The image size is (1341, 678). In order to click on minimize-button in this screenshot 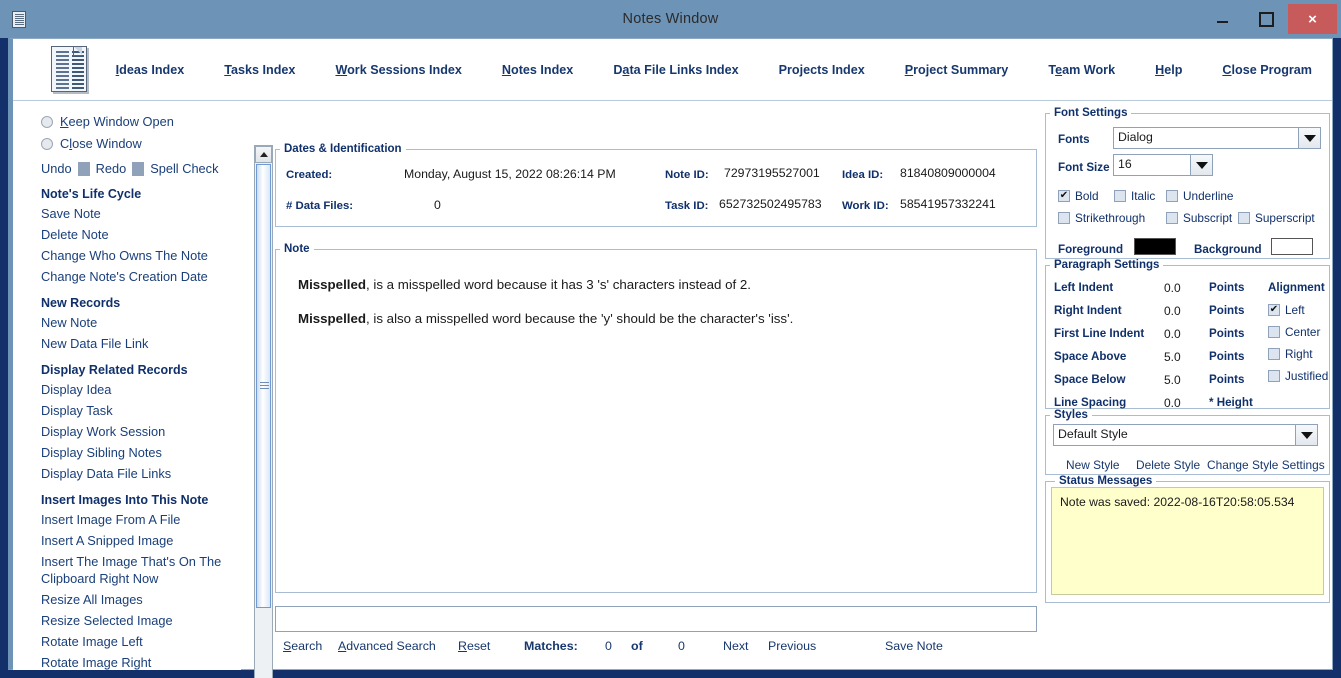, I will do `click(1222, 19)`.